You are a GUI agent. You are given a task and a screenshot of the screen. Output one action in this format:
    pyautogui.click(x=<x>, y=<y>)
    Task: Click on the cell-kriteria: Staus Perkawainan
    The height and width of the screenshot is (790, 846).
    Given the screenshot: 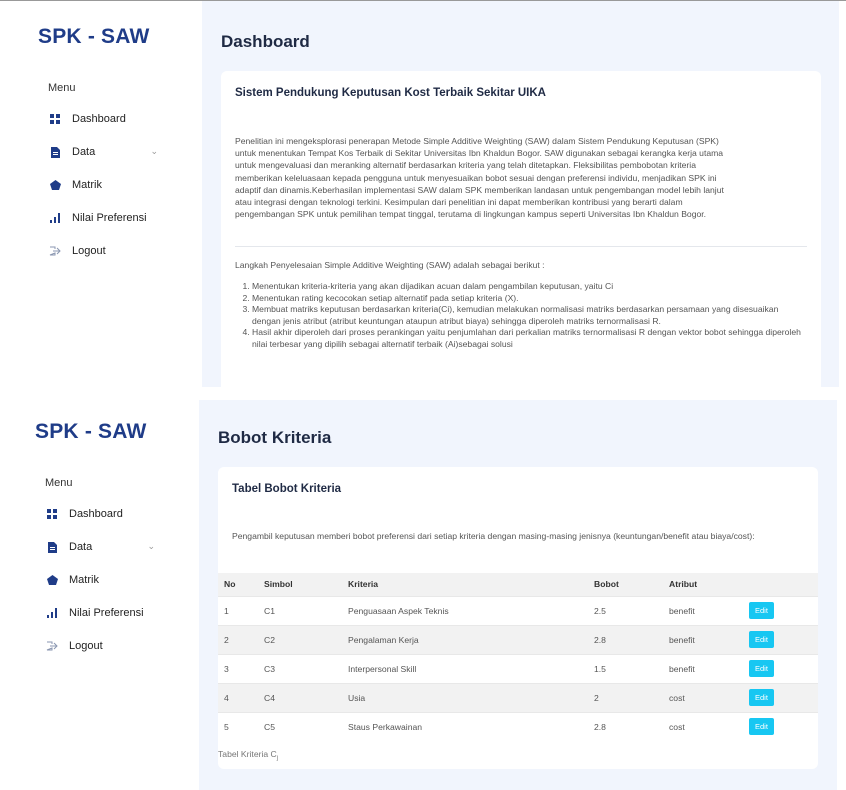 What is the action you would take?
    pyautogui.click(x=465, y=726)
    